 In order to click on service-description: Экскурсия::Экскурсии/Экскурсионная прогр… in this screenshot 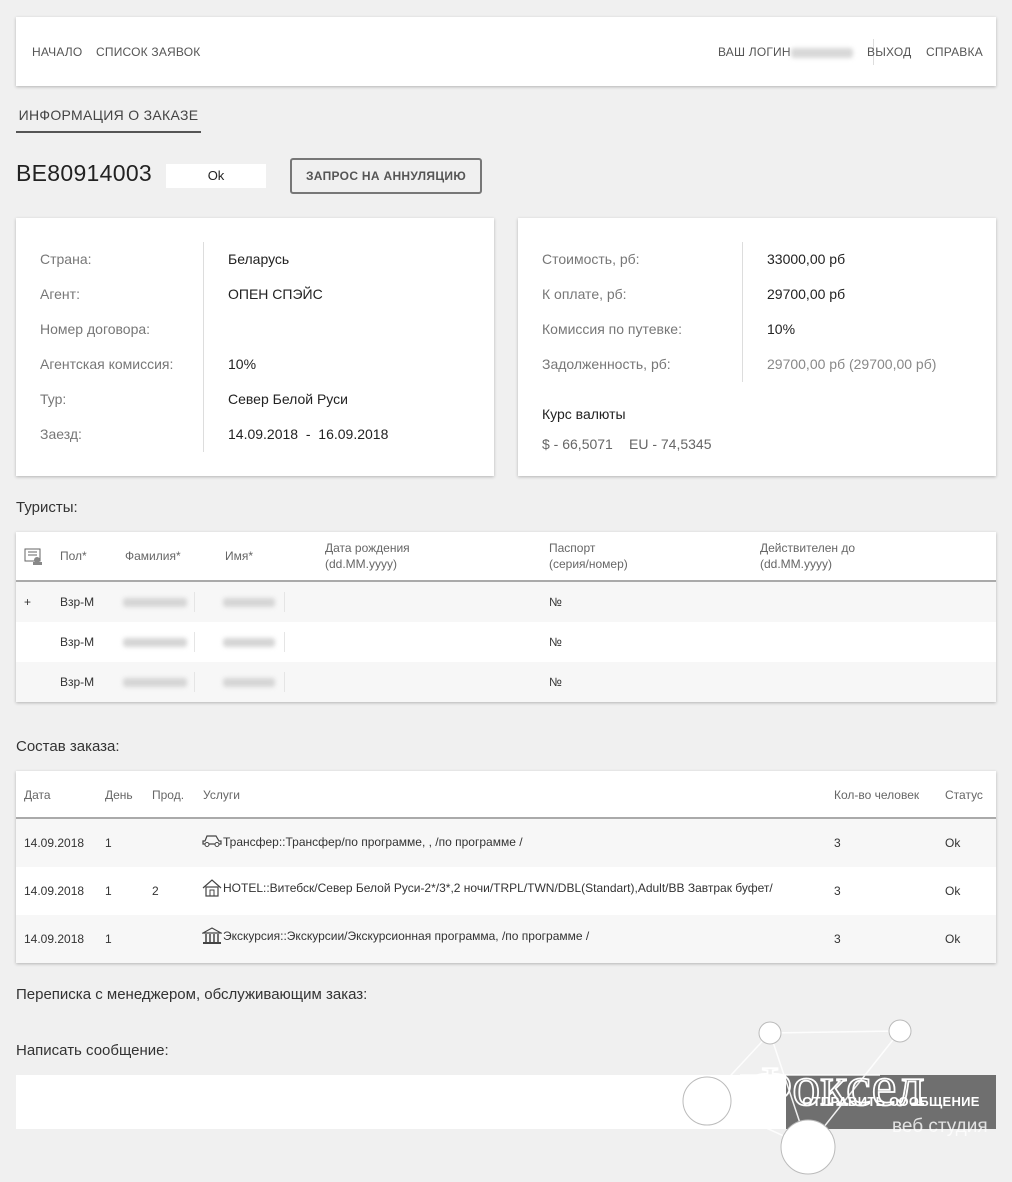, I will do `click(406, 936)`.